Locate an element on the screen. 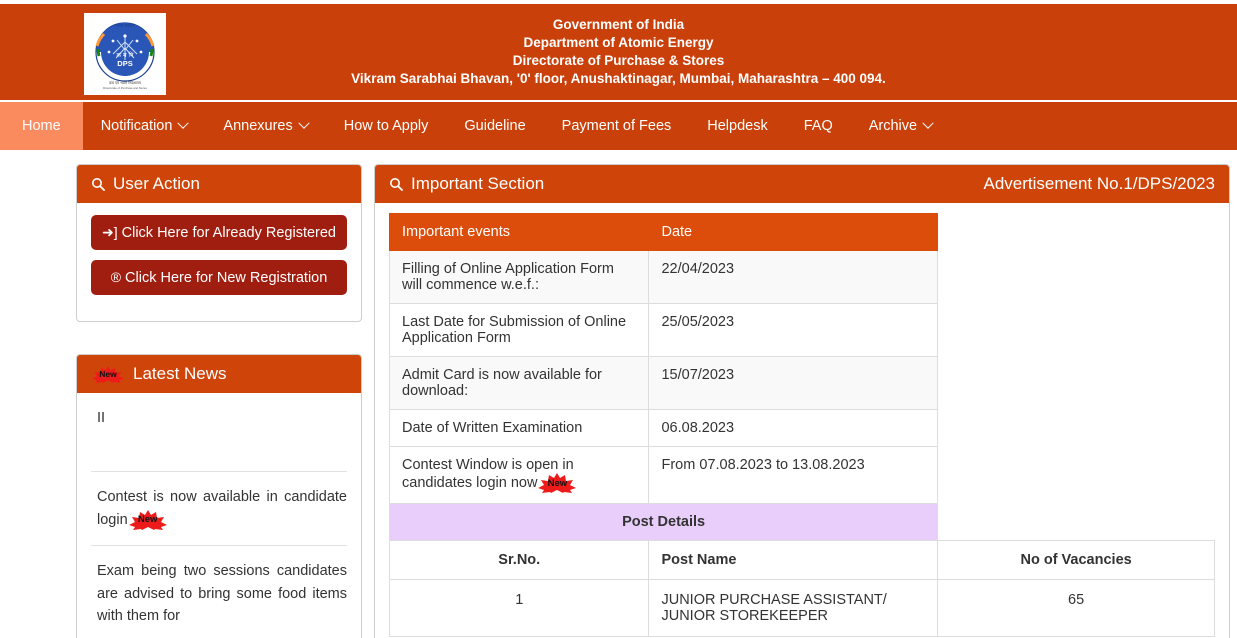 This screenshot has height=638, width=1237. column-header-events: Important events is located at coordinates (519, 232).